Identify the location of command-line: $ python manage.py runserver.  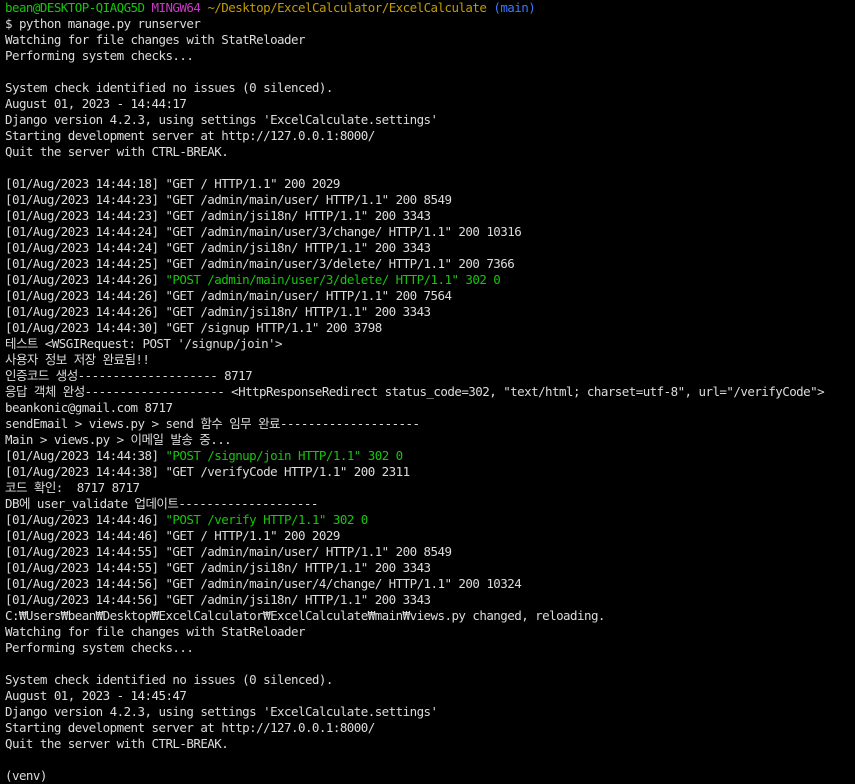
(103, 23).